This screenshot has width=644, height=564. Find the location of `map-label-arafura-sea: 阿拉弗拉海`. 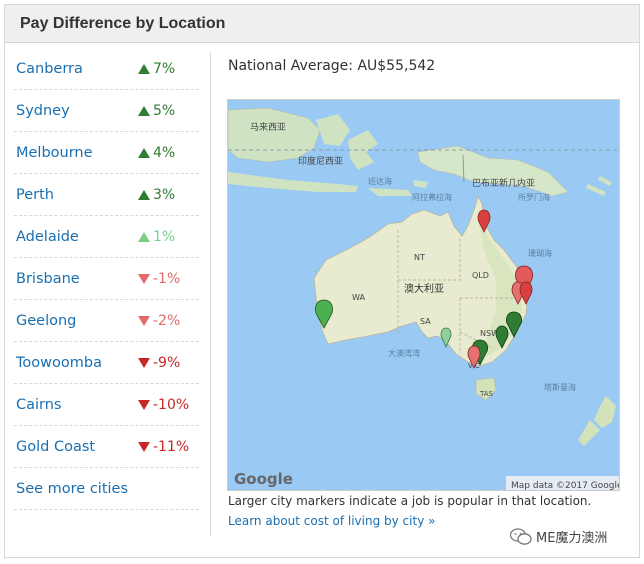

map-label-arafura-sea: 阿拉弗拉海 is located at coordinates (432, 197).